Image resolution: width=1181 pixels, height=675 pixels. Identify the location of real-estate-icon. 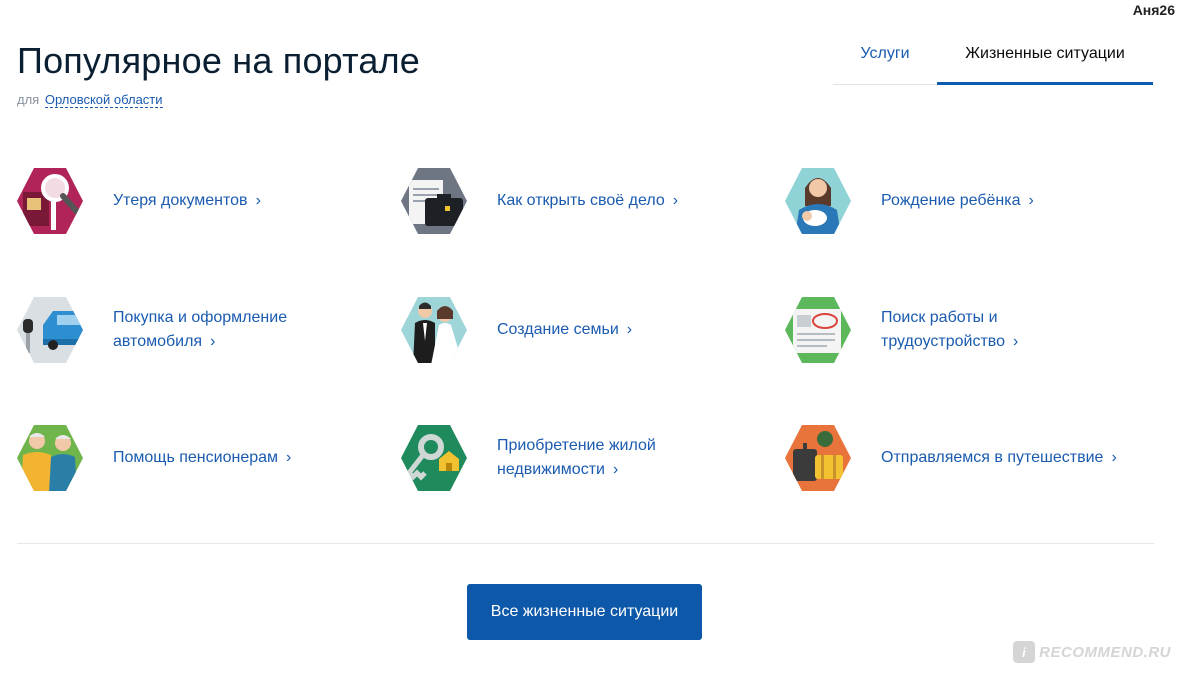
(434, 458).